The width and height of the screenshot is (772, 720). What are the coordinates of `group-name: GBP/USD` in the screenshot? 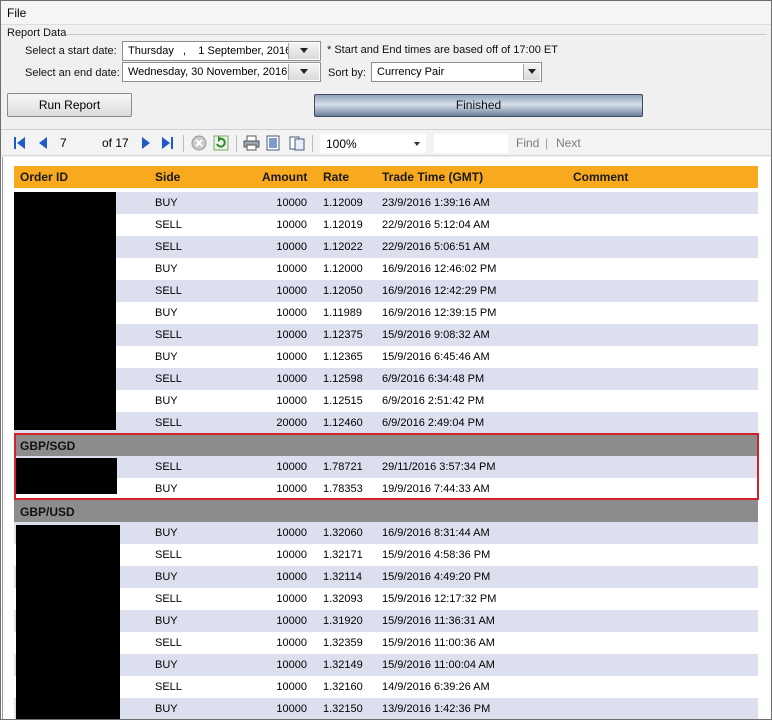 It's located at (47, 512).